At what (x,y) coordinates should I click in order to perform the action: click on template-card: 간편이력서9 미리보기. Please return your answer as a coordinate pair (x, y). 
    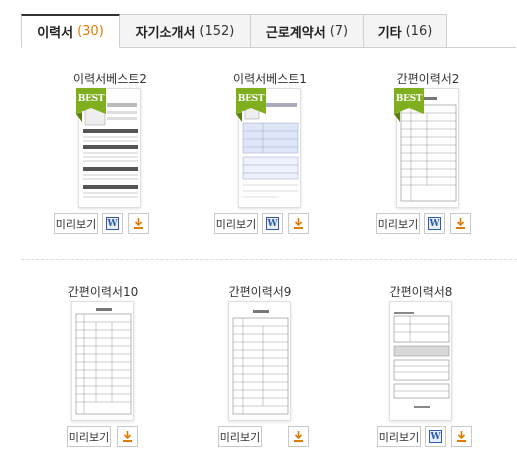
    Looking at the image, I should click on (260, 368).